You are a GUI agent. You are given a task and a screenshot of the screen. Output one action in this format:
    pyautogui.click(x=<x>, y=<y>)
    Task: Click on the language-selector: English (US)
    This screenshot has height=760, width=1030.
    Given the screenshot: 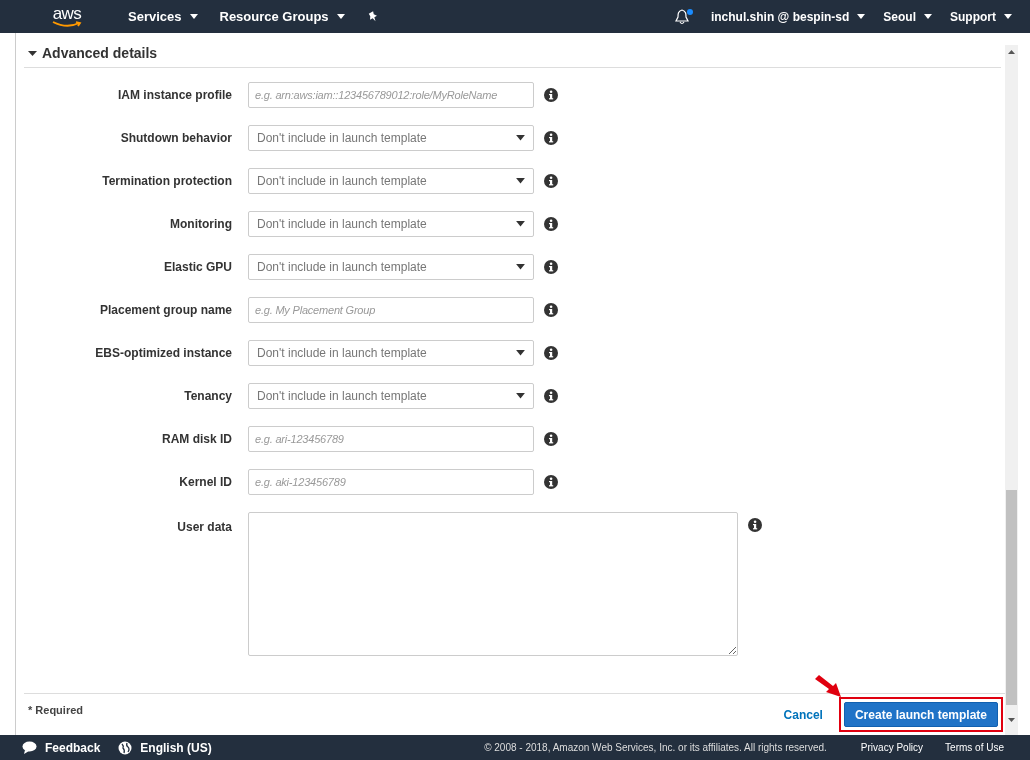 What is the action you would take?
    pyautogui.click(x=176, y=747)
    